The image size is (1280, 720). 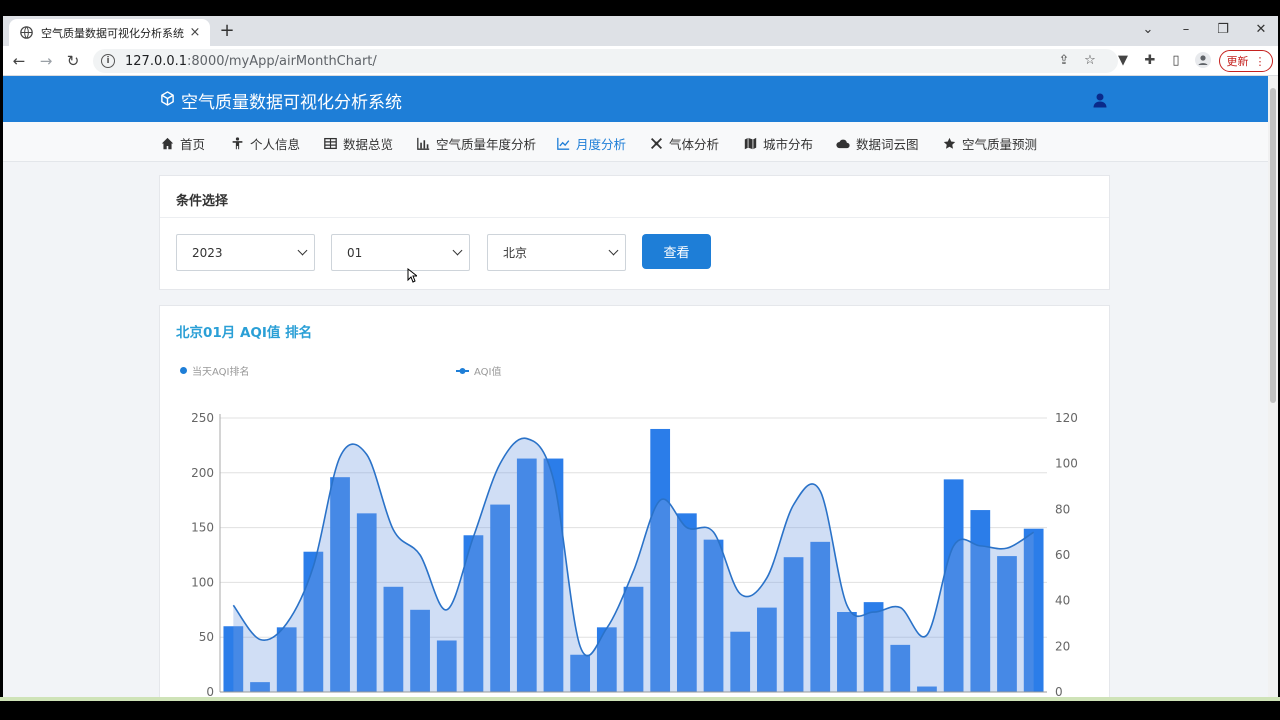 I want to click on browser-tab: 空气质量数据可视化分析系统 ×, so click(x=109, y=32).